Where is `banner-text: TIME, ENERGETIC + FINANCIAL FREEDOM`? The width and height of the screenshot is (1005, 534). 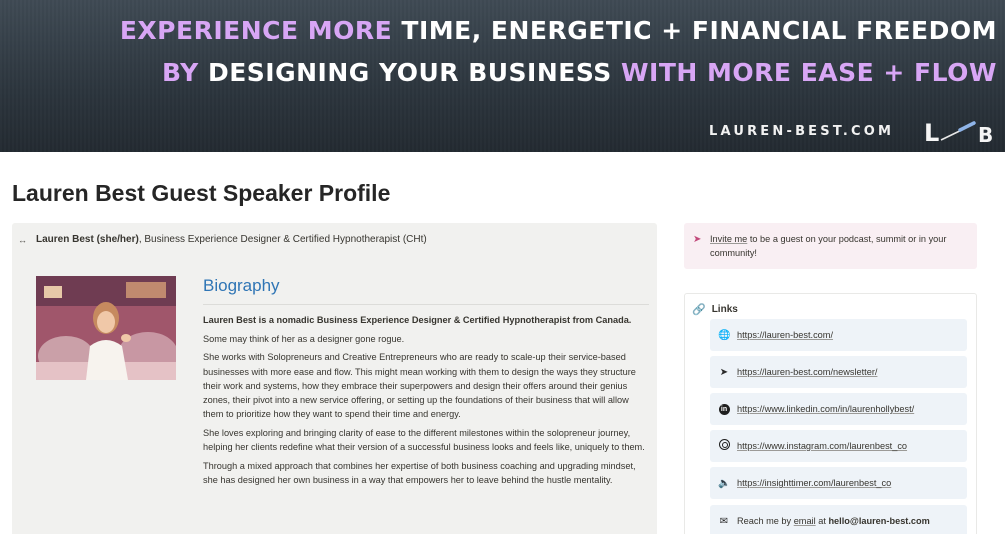
banner-text: TIME, ENERGETIC + FINANCIAL FREEDOM is located at coordinates (694, 30).